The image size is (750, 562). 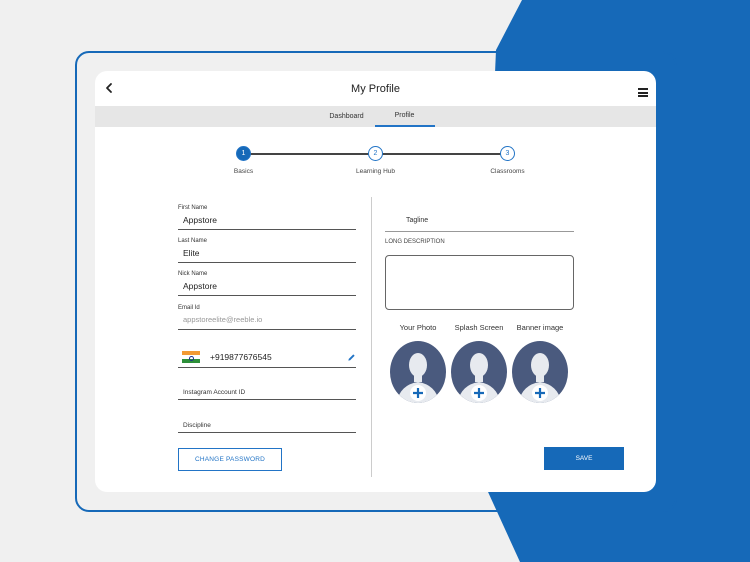 I want to click on phone-input: +919877676545, so click(x=278, y=357).